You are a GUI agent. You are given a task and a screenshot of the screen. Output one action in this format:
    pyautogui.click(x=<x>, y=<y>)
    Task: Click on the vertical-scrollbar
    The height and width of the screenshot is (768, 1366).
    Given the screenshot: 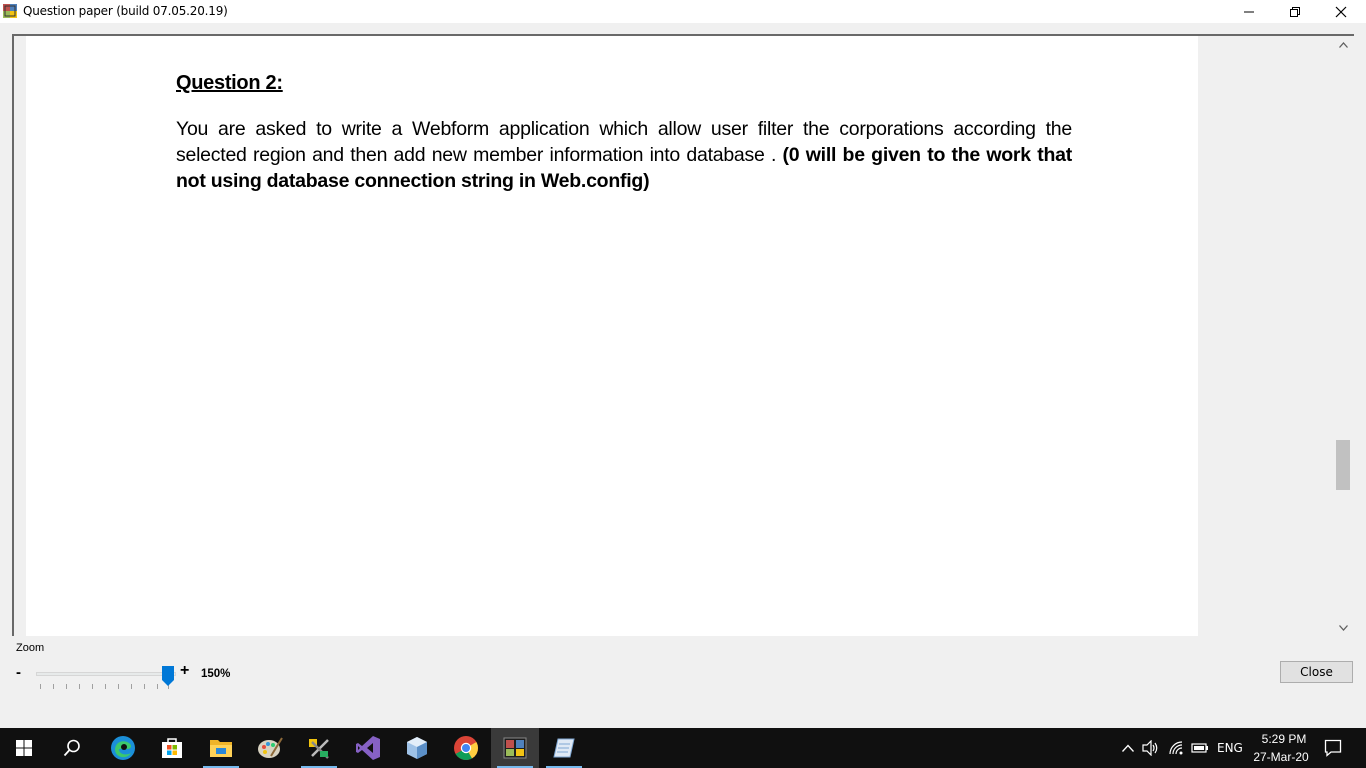 What is the action you would take?
    pyautogui.click(x=1343, y=336)
    